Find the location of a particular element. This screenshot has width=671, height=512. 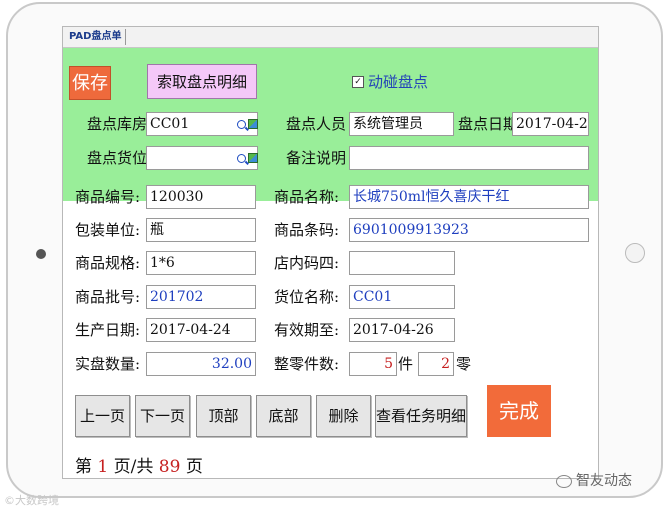

title-bar: PAD盘点单 is located at coordinates (330, 37).